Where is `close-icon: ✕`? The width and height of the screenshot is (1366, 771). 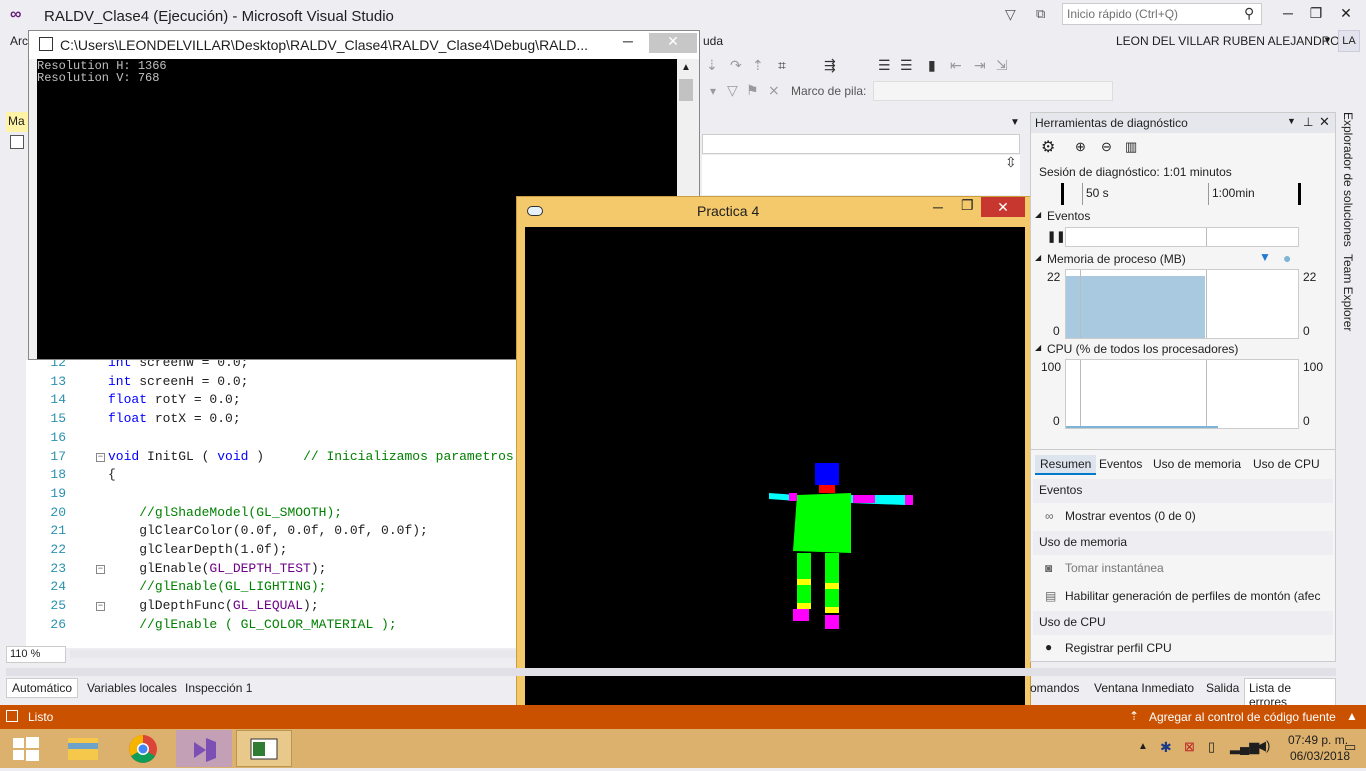 close-icon: ✕ is located at coordinates (1324, 122).